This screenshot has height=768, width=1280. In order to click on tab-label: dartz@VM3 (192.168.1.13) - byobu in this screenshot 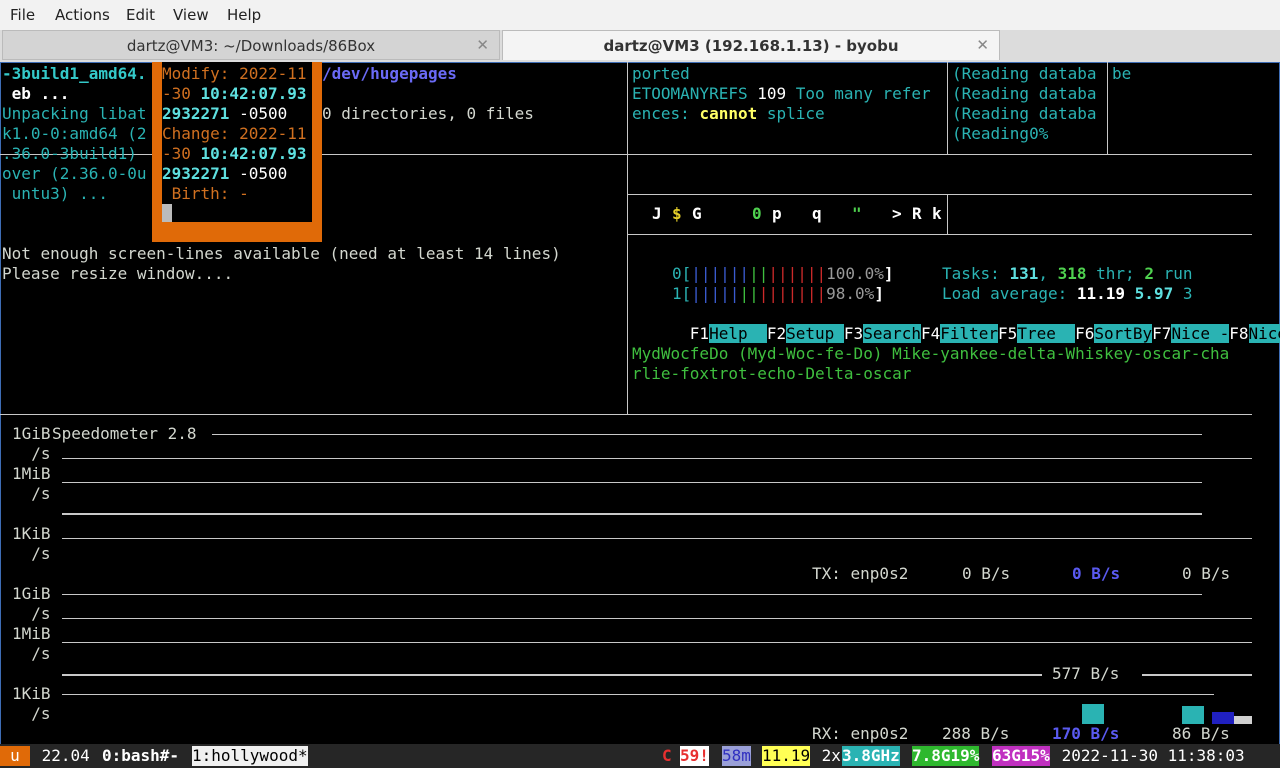, I will do `click(751, 46)`.